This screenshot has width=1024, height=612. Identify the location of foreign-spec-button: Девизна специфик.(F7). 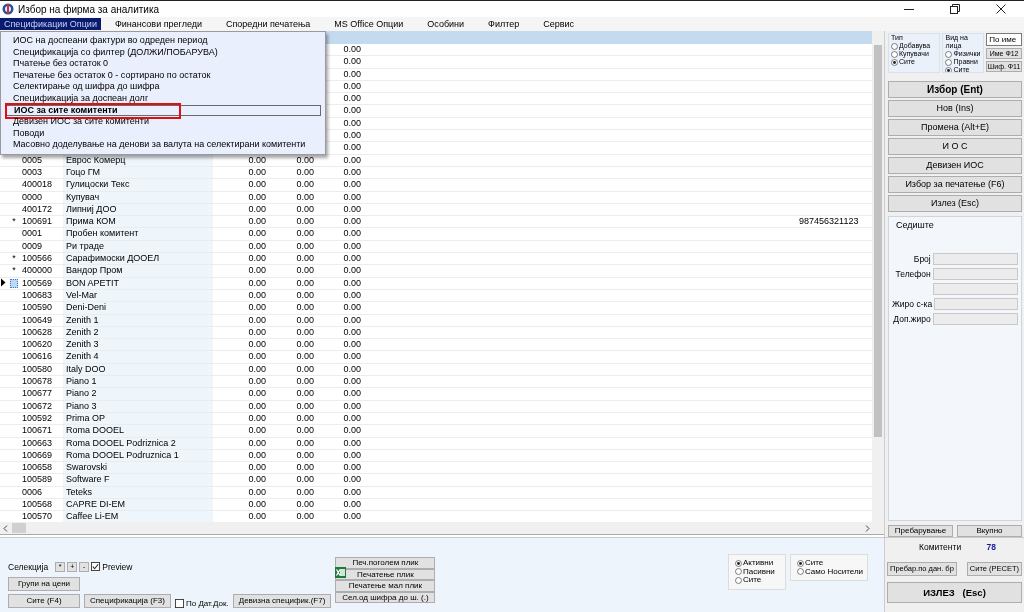
(282, 601).